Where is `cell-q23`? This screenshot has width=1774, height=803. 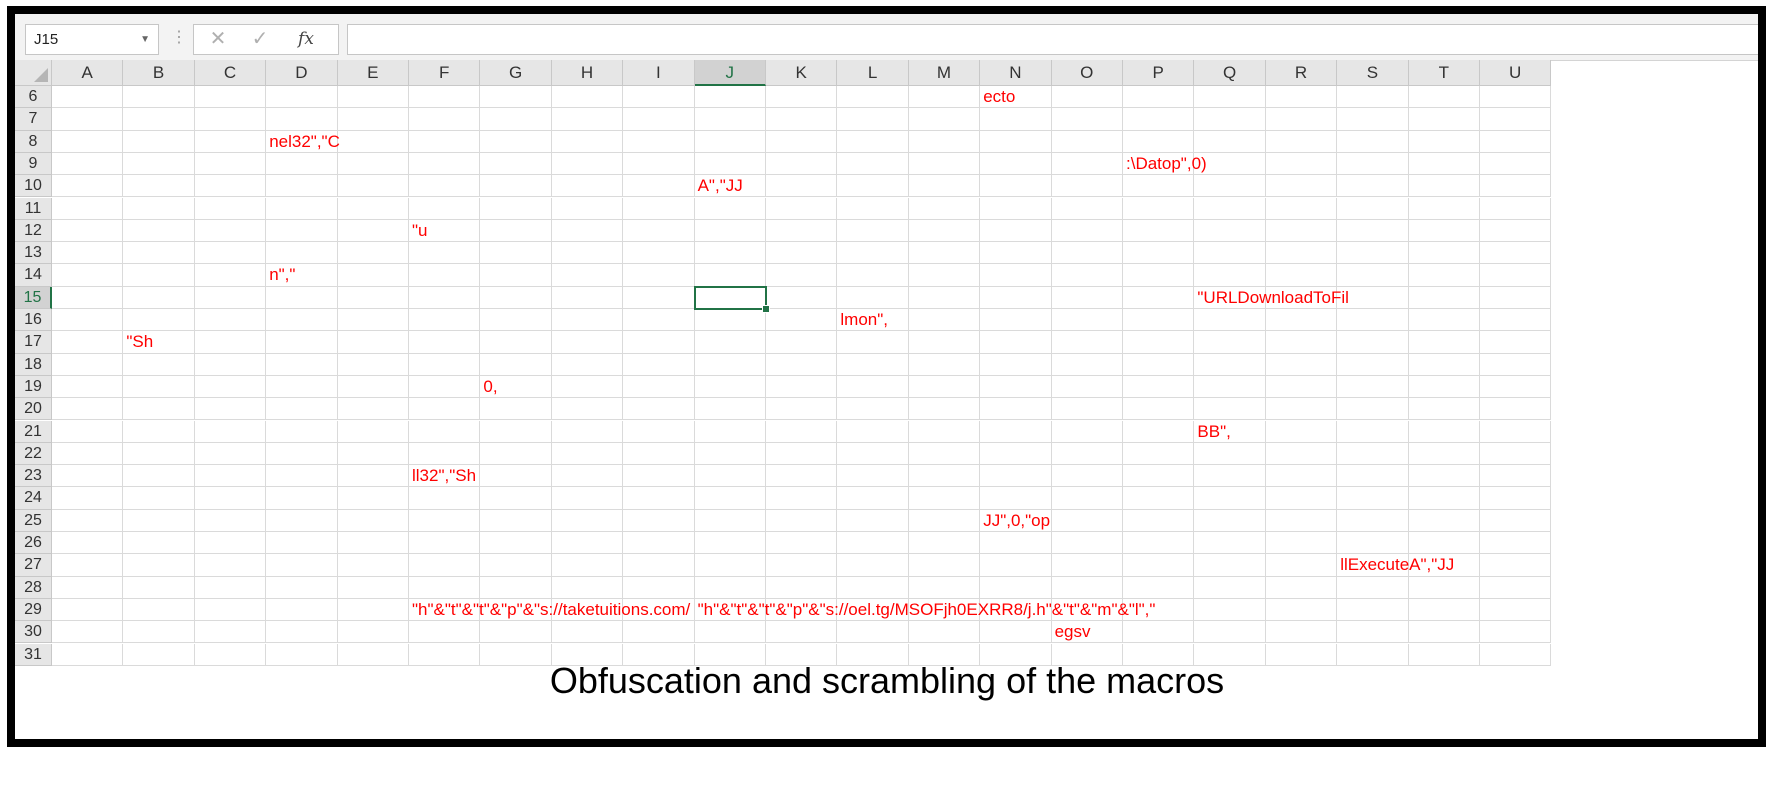
cell-q23 is located at coordinates (1230, 476).